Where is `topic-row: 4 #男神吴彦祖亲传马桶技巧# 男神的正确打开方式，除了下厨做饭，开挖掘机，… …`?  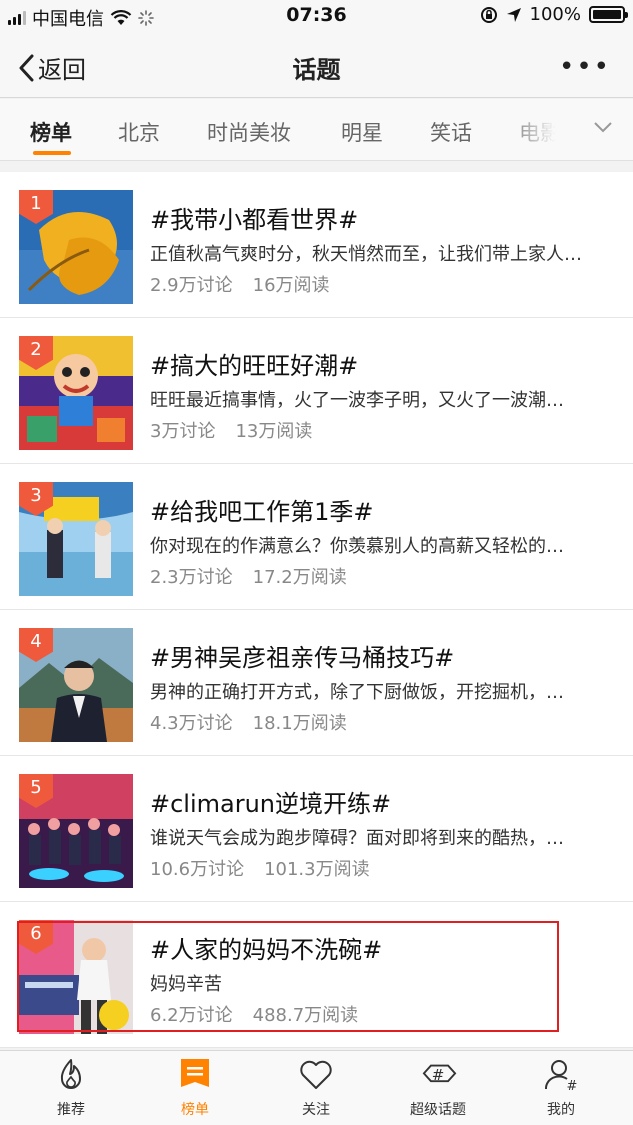 topic-row: 4 #男神吴彦祖亲传马桶技巧# 男神的正确打开方式，除了下厨做饭，开挖掘机，… … is located at coordinates (316, 683).